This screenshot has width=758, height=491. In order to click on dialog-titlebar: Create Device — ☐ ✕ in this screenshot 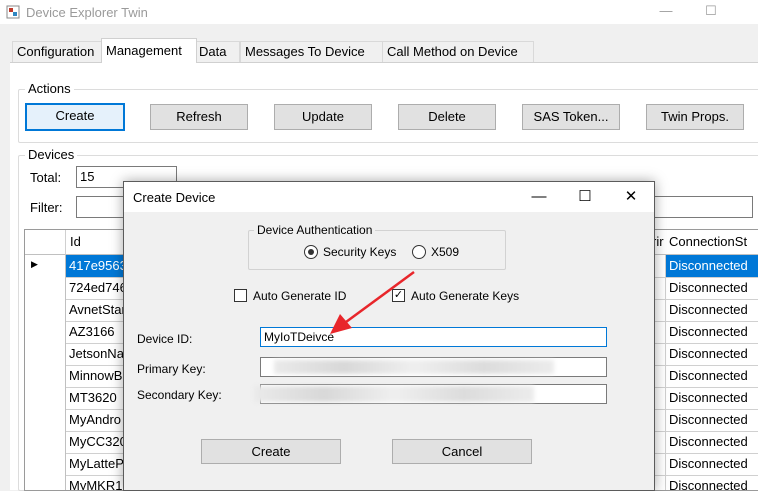, I will do `click(389, 197)`.